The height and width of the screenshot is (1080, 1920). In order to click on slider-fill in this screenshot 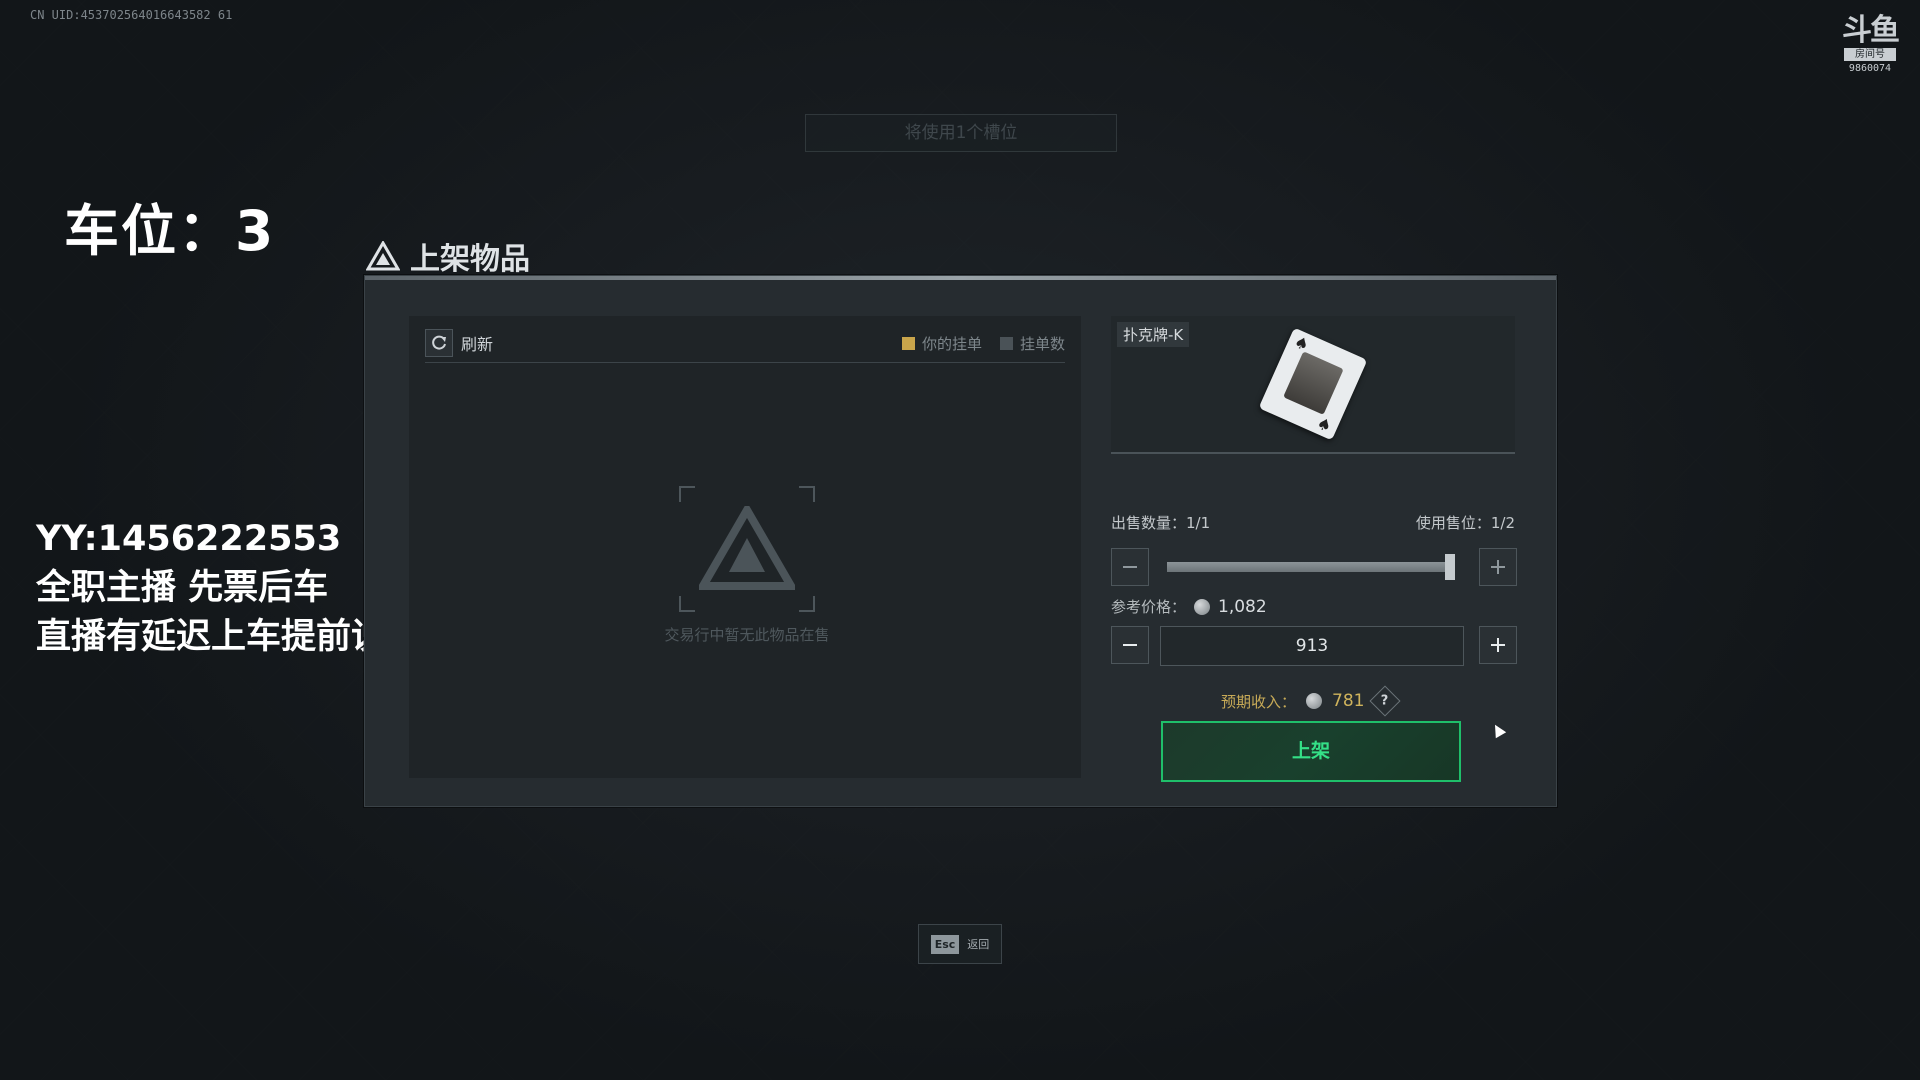, I will do `click(1308, 567)`.